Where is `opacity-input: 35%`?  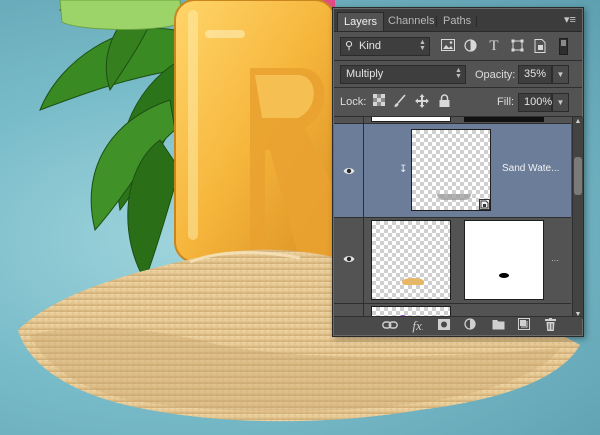
opacity-input: 35% is located at coordinates (535, 74).